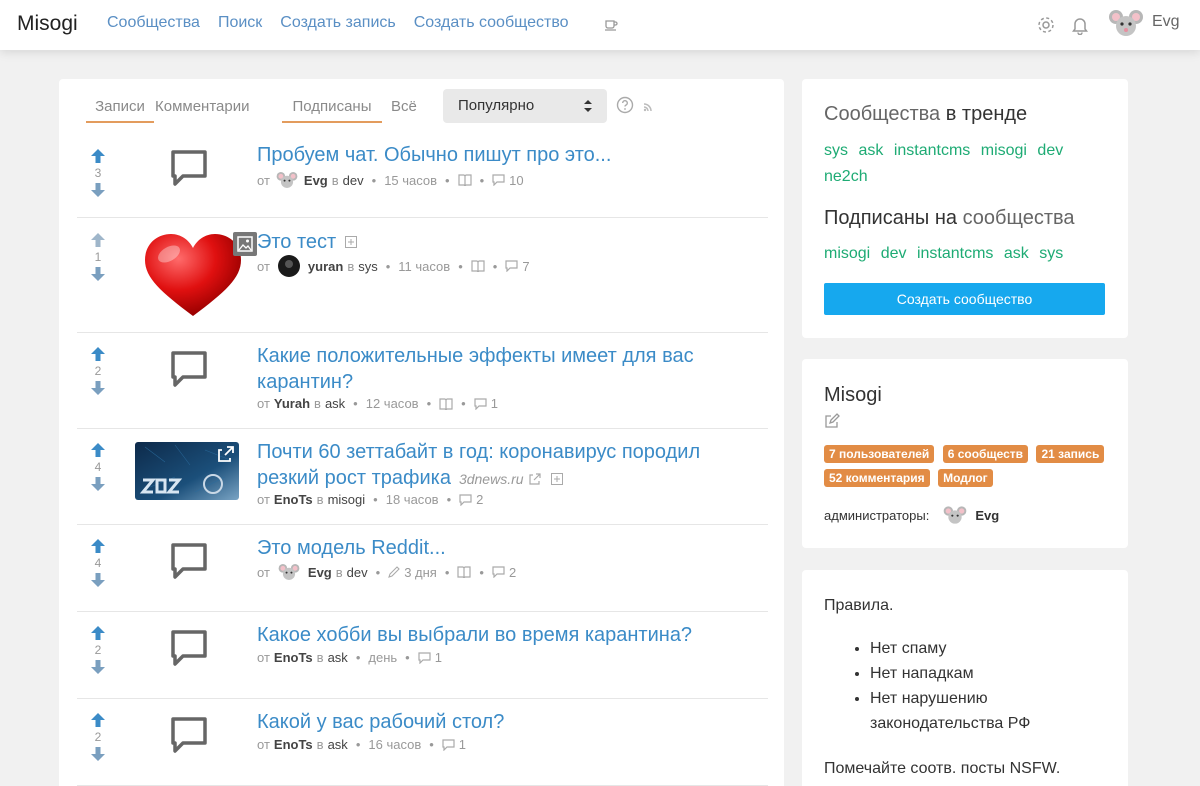  Describe the element at coordinates (507, 722) in the screenshot. I see `post-title: Какой у вас рабочий стол?` at that location.